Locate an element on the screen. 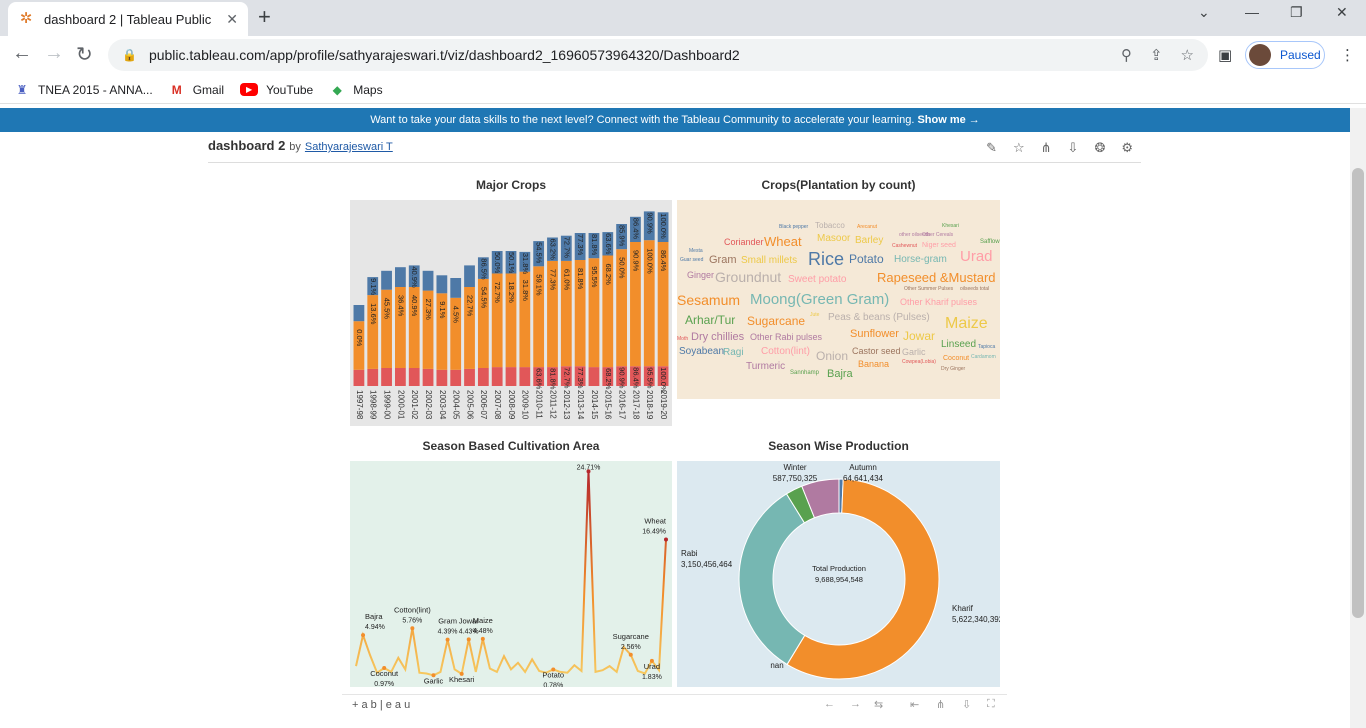  x-tick-label: 1999-00 is located at coordinates (386, 405).